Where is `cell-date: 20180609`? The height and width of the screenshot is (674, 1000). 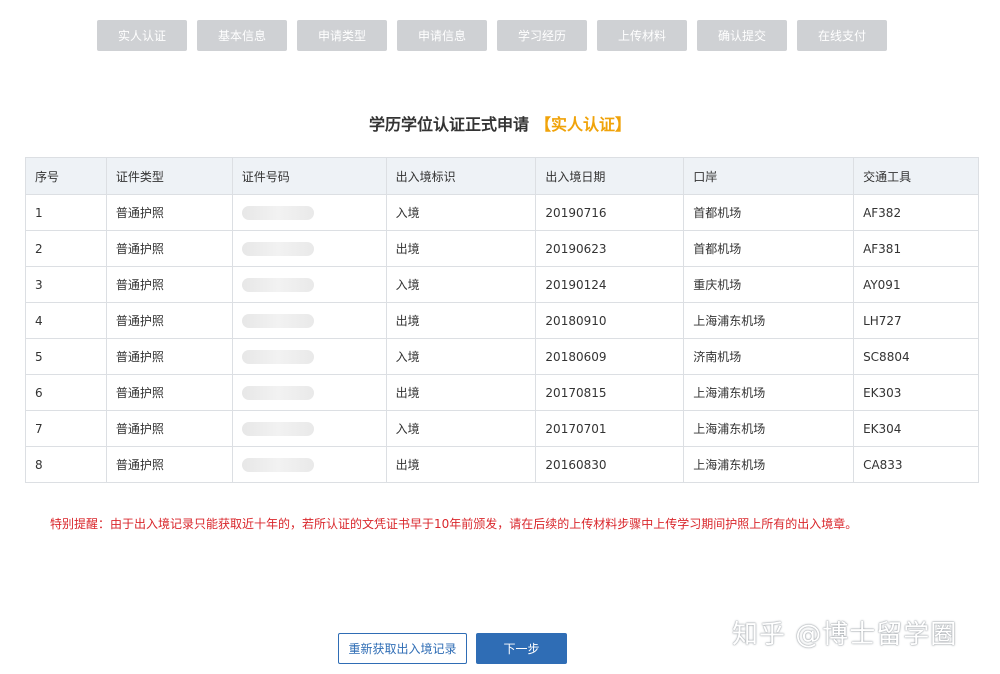
cell-date: 20180609 is located at coordinates (610, 356).